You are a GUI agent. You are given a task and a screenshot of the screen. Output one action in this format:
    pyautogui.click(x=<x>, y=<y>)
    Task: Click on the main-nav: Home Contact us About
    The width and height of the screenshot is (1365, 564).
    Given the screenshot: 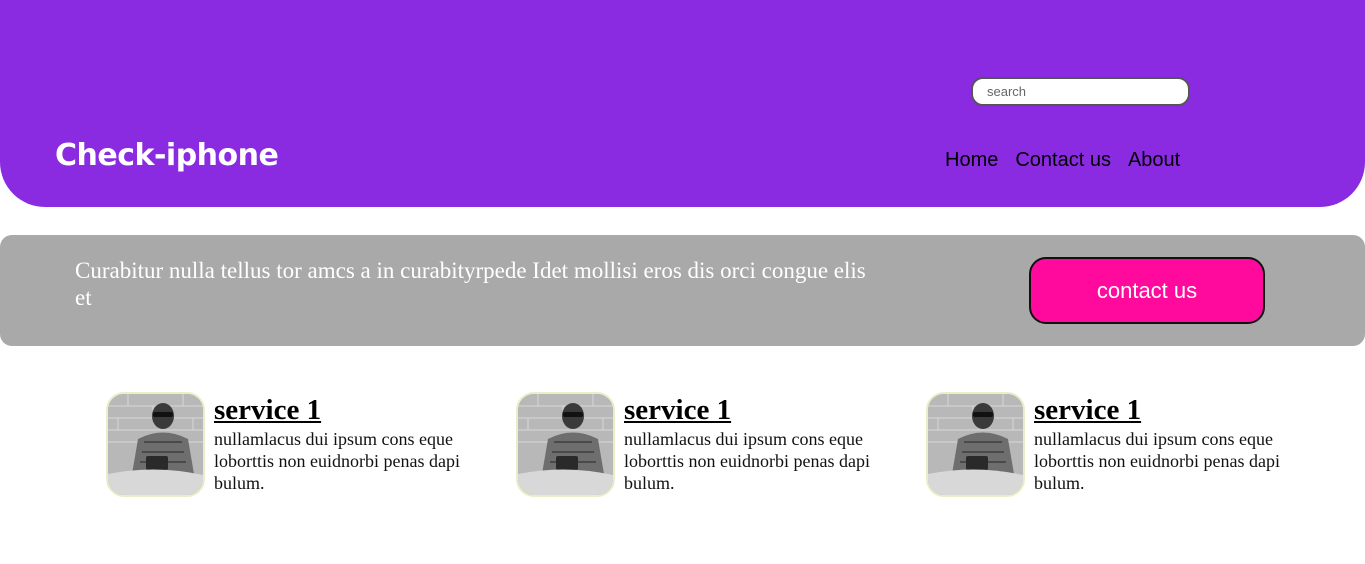 What is the action you would take?
    pyautogui.click(x=1062, y=160)
    